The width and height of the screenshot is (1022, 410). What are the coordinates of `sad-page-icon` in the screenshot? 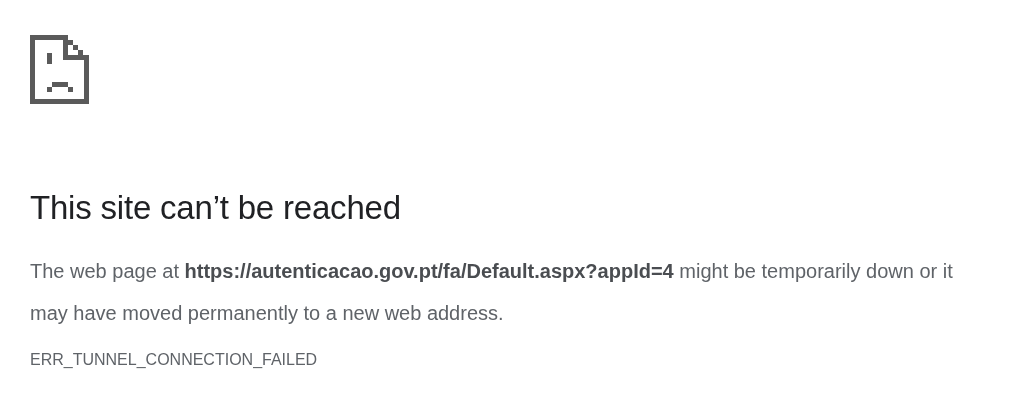 It's located at (59, 69).